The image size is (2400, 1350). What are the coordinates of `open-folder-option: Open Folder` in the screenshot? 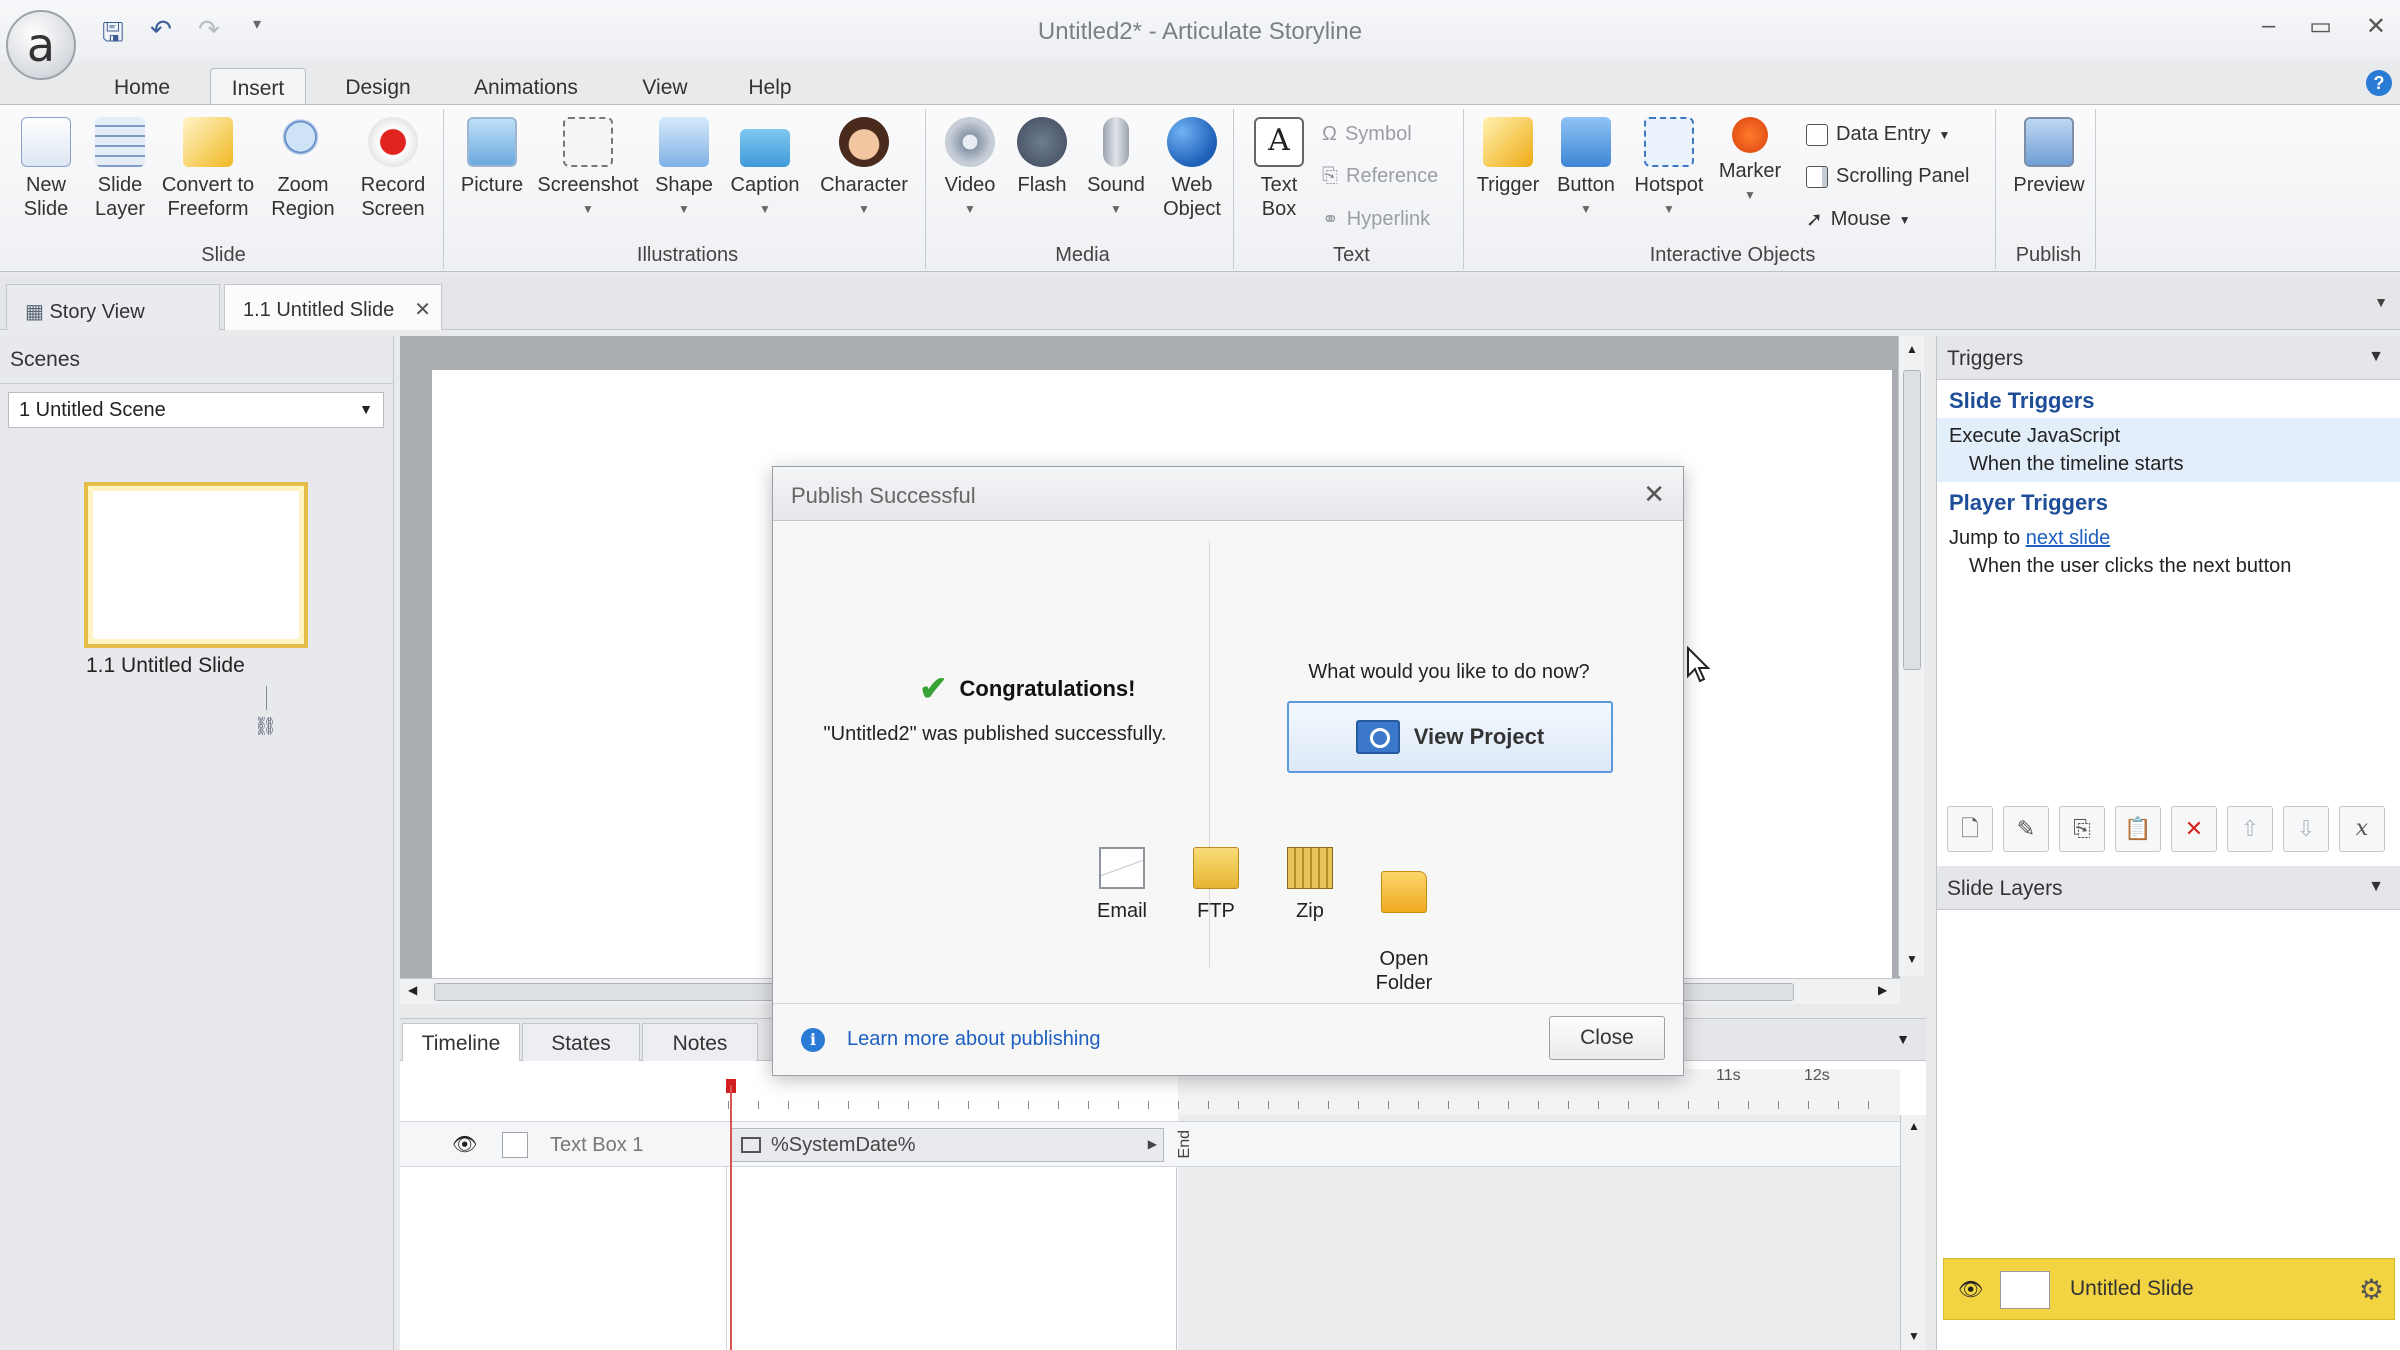 It's located at (1404, 921).